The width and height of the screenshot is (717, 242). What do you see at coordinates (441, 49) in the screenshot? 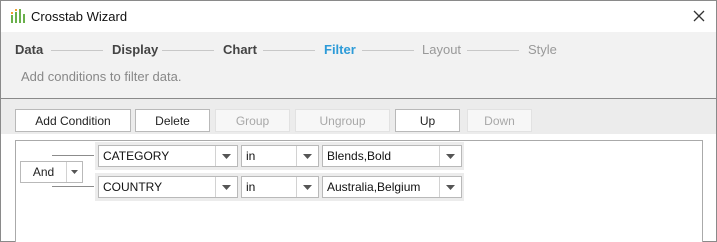
I see `step-layout: Layout` at bounding box center [441, 49].